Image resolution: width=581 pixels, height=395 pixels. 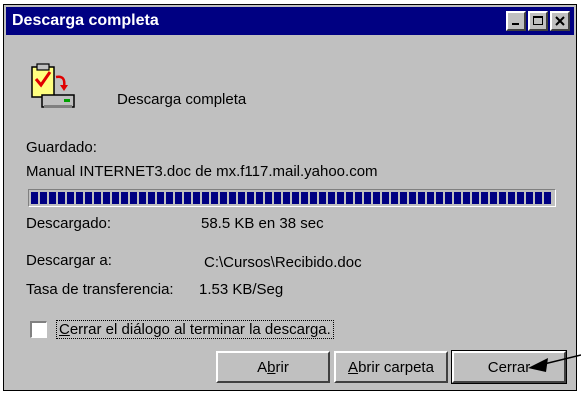 I want to click on open-label-rest: rir, so click(x=282, y=367).